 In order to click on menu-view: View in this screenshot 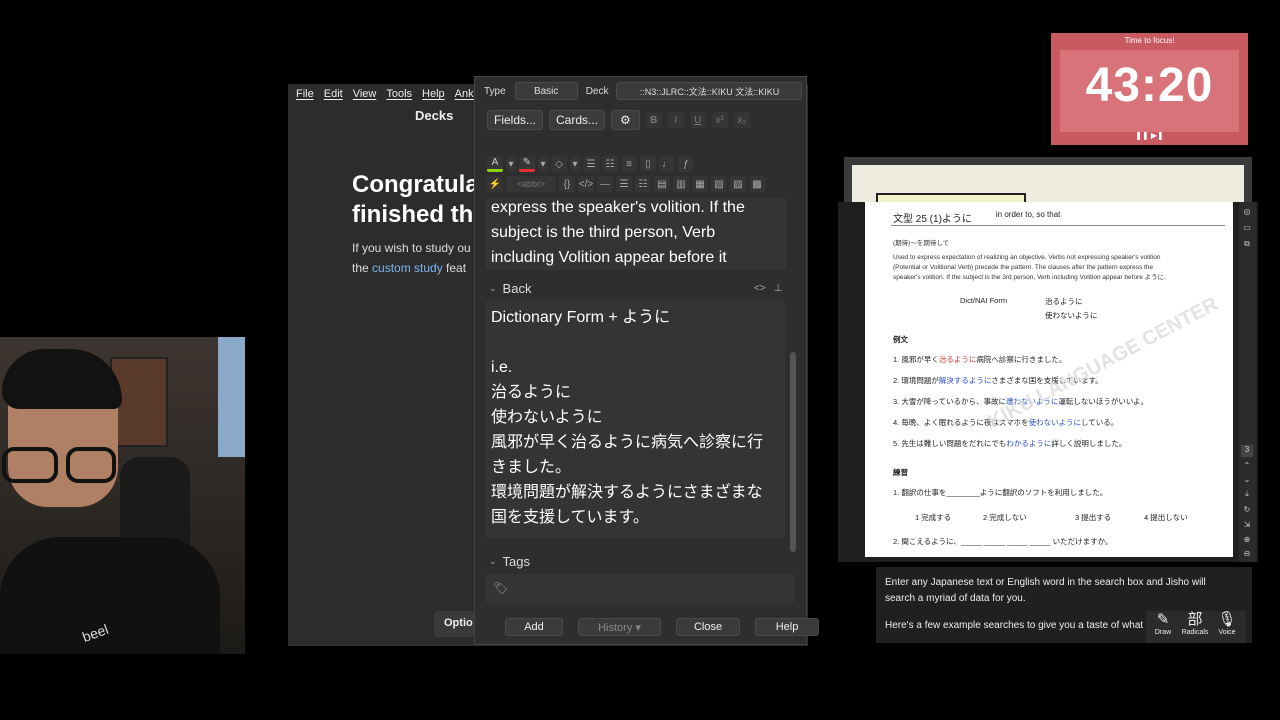, I will do `click(365, 97)`.